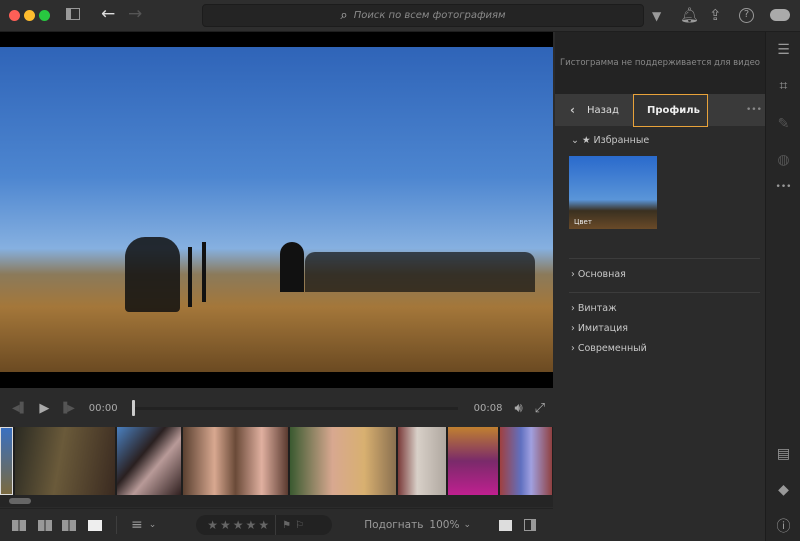 This screenshot has width=800, height=541. What do you see at coordinates (153, 525) in the screenshot?
I see `sort-chevron-icon: ⌄` at bounding box center [153, 525].